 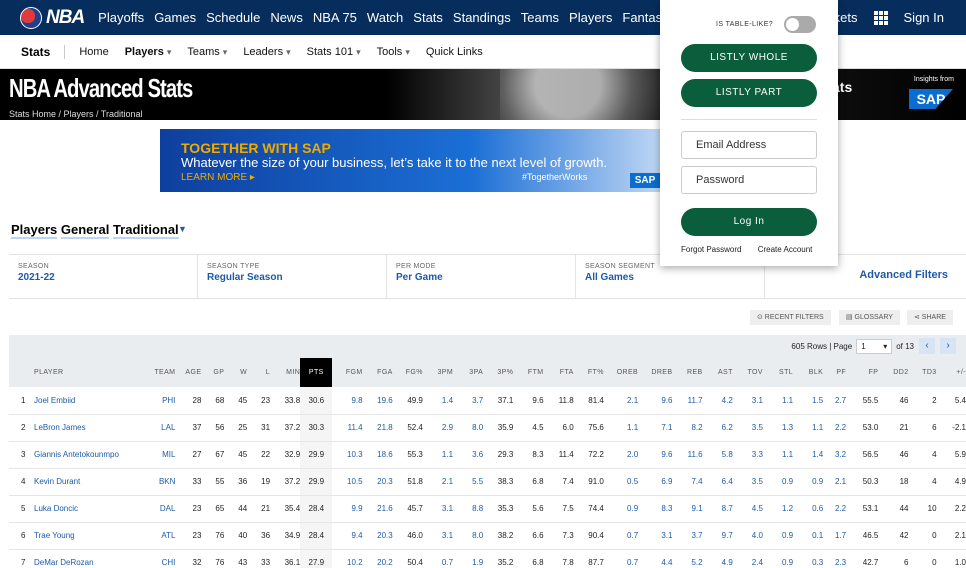 What do you see at coordinates (717, 428) in the screenshot?
I see `stat-cell-ast: 6.2` at bounding box center [717, 428].